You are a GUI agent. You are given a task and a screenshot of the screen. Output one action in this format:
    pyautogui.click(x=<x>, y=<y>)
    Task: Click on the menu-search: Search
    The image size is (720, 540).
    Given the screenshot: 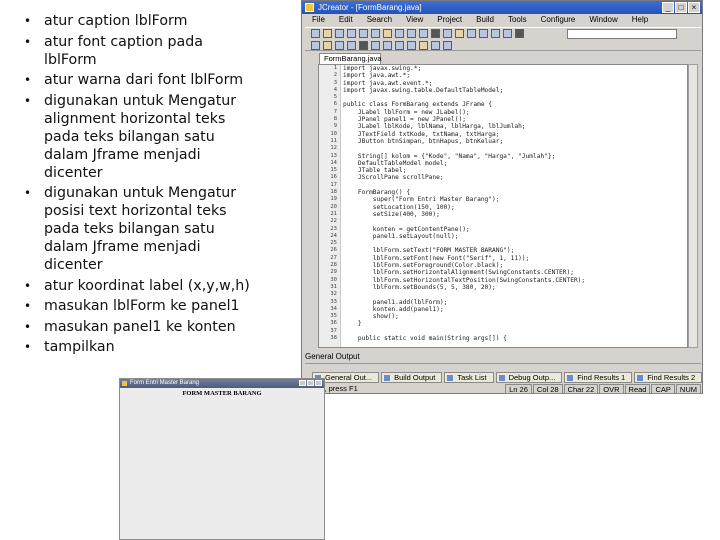 What is the action you would take?
    pyautogui.click(x=379, y=20)
    